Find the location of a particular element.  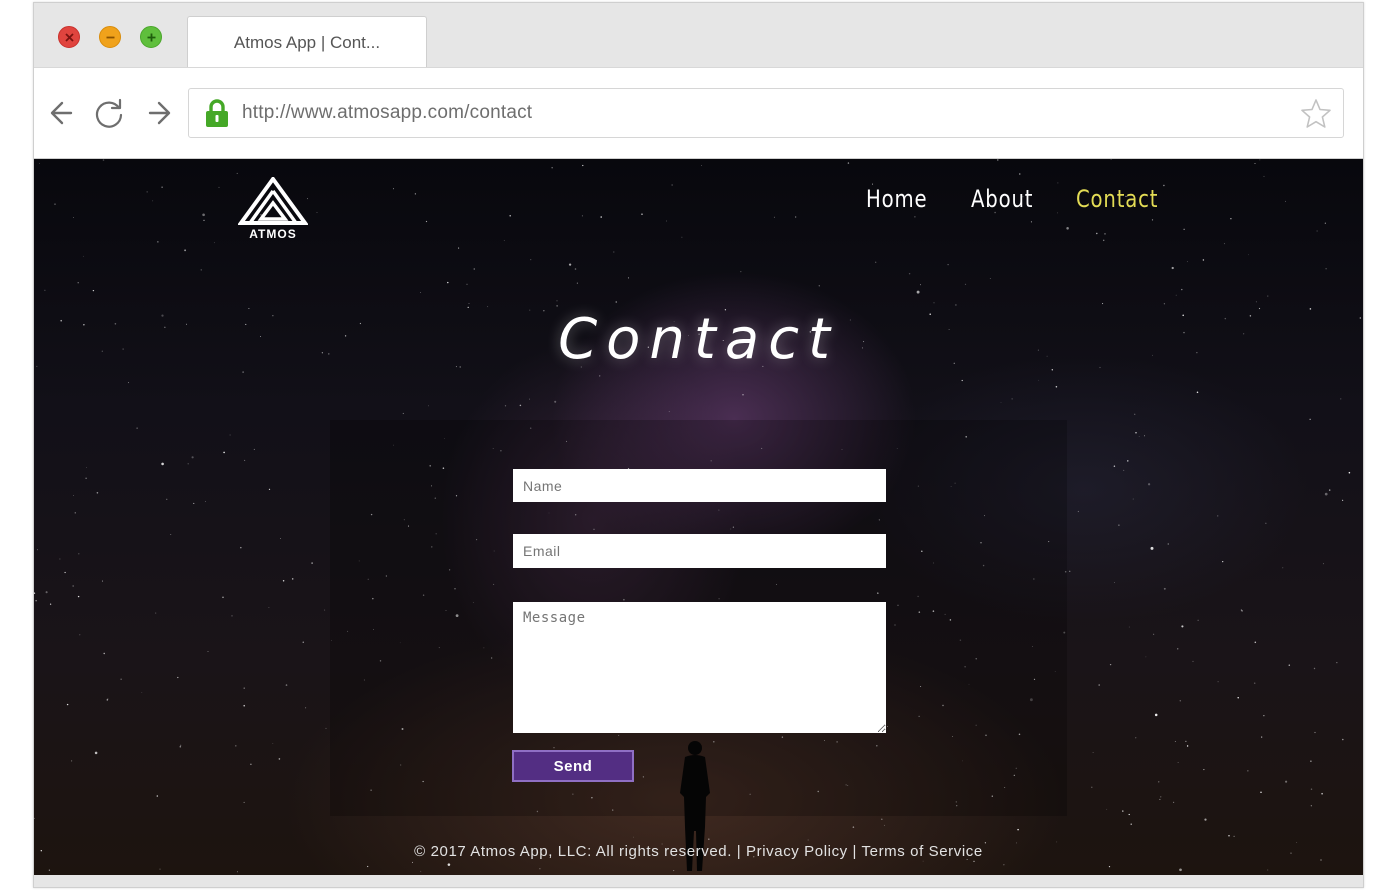

close-window-button is located at coordinates (69, 37).